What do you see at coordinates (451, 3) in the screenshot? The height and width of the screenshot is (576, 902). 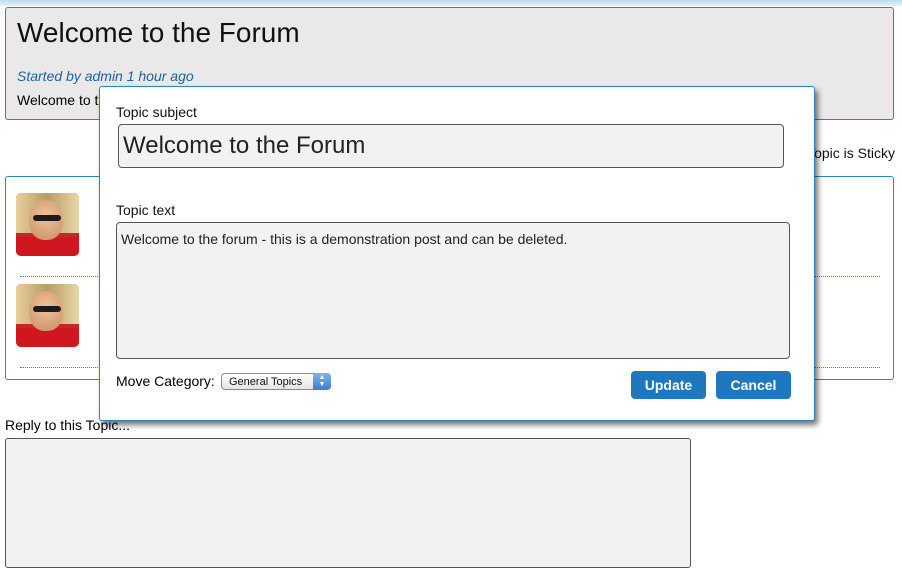 I see `top-gradient-bar` at bounding box center [451, 3].